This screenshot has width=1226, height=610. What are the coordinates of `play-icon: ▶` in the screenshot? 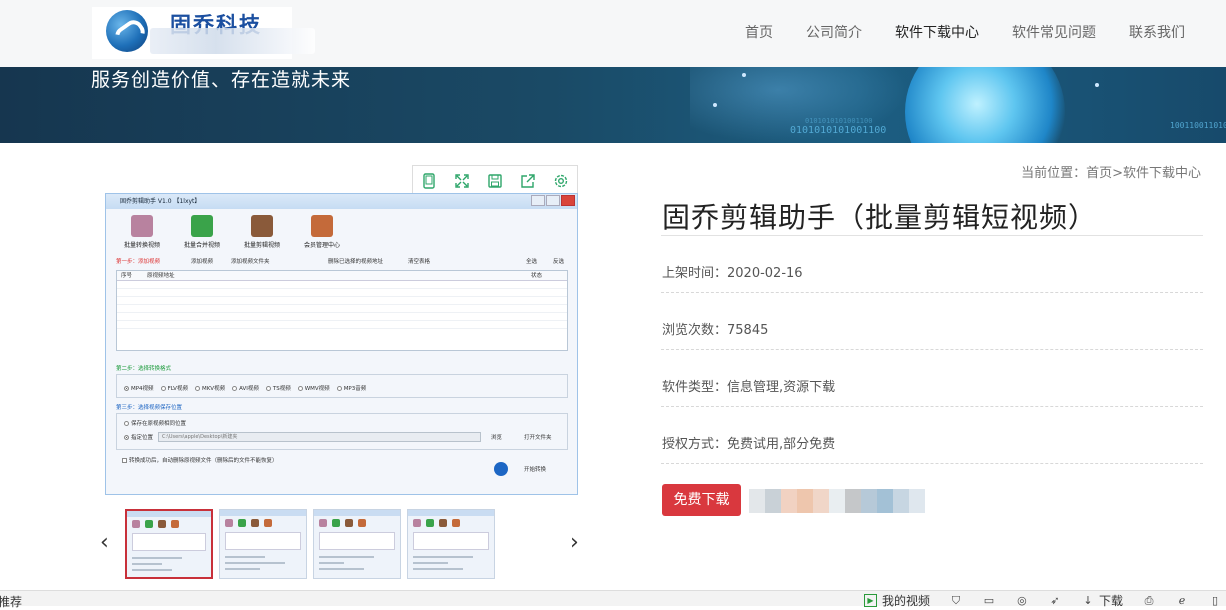 It's located at (870, 600).